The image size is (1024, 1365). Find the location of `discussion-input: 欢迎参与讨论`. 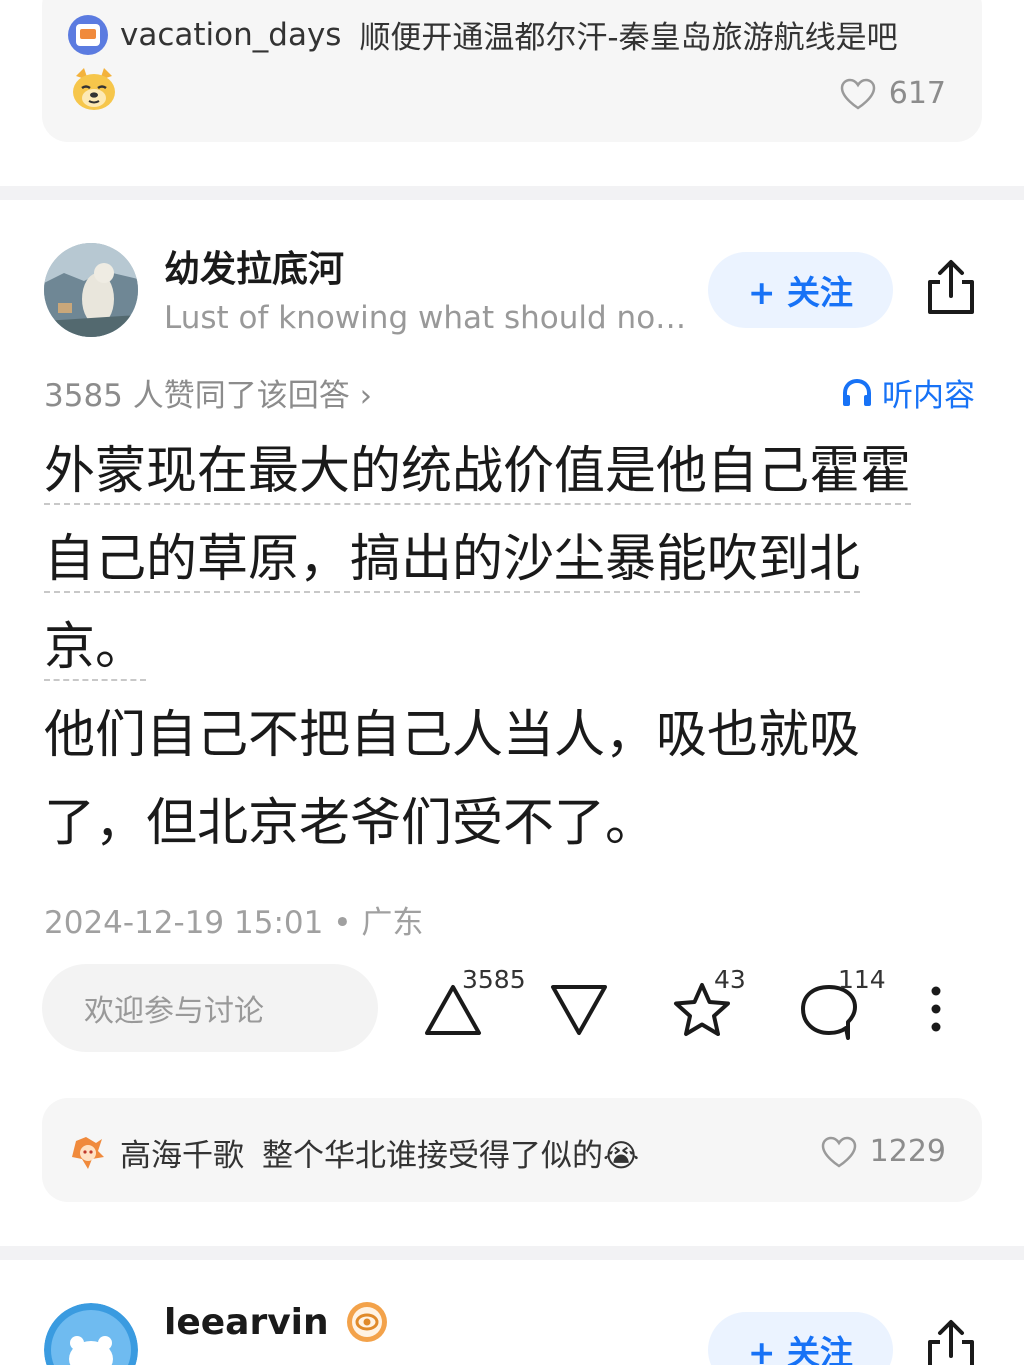

discussion-input: 欢迎参与讨论 is located at coordinates (210, 1008).